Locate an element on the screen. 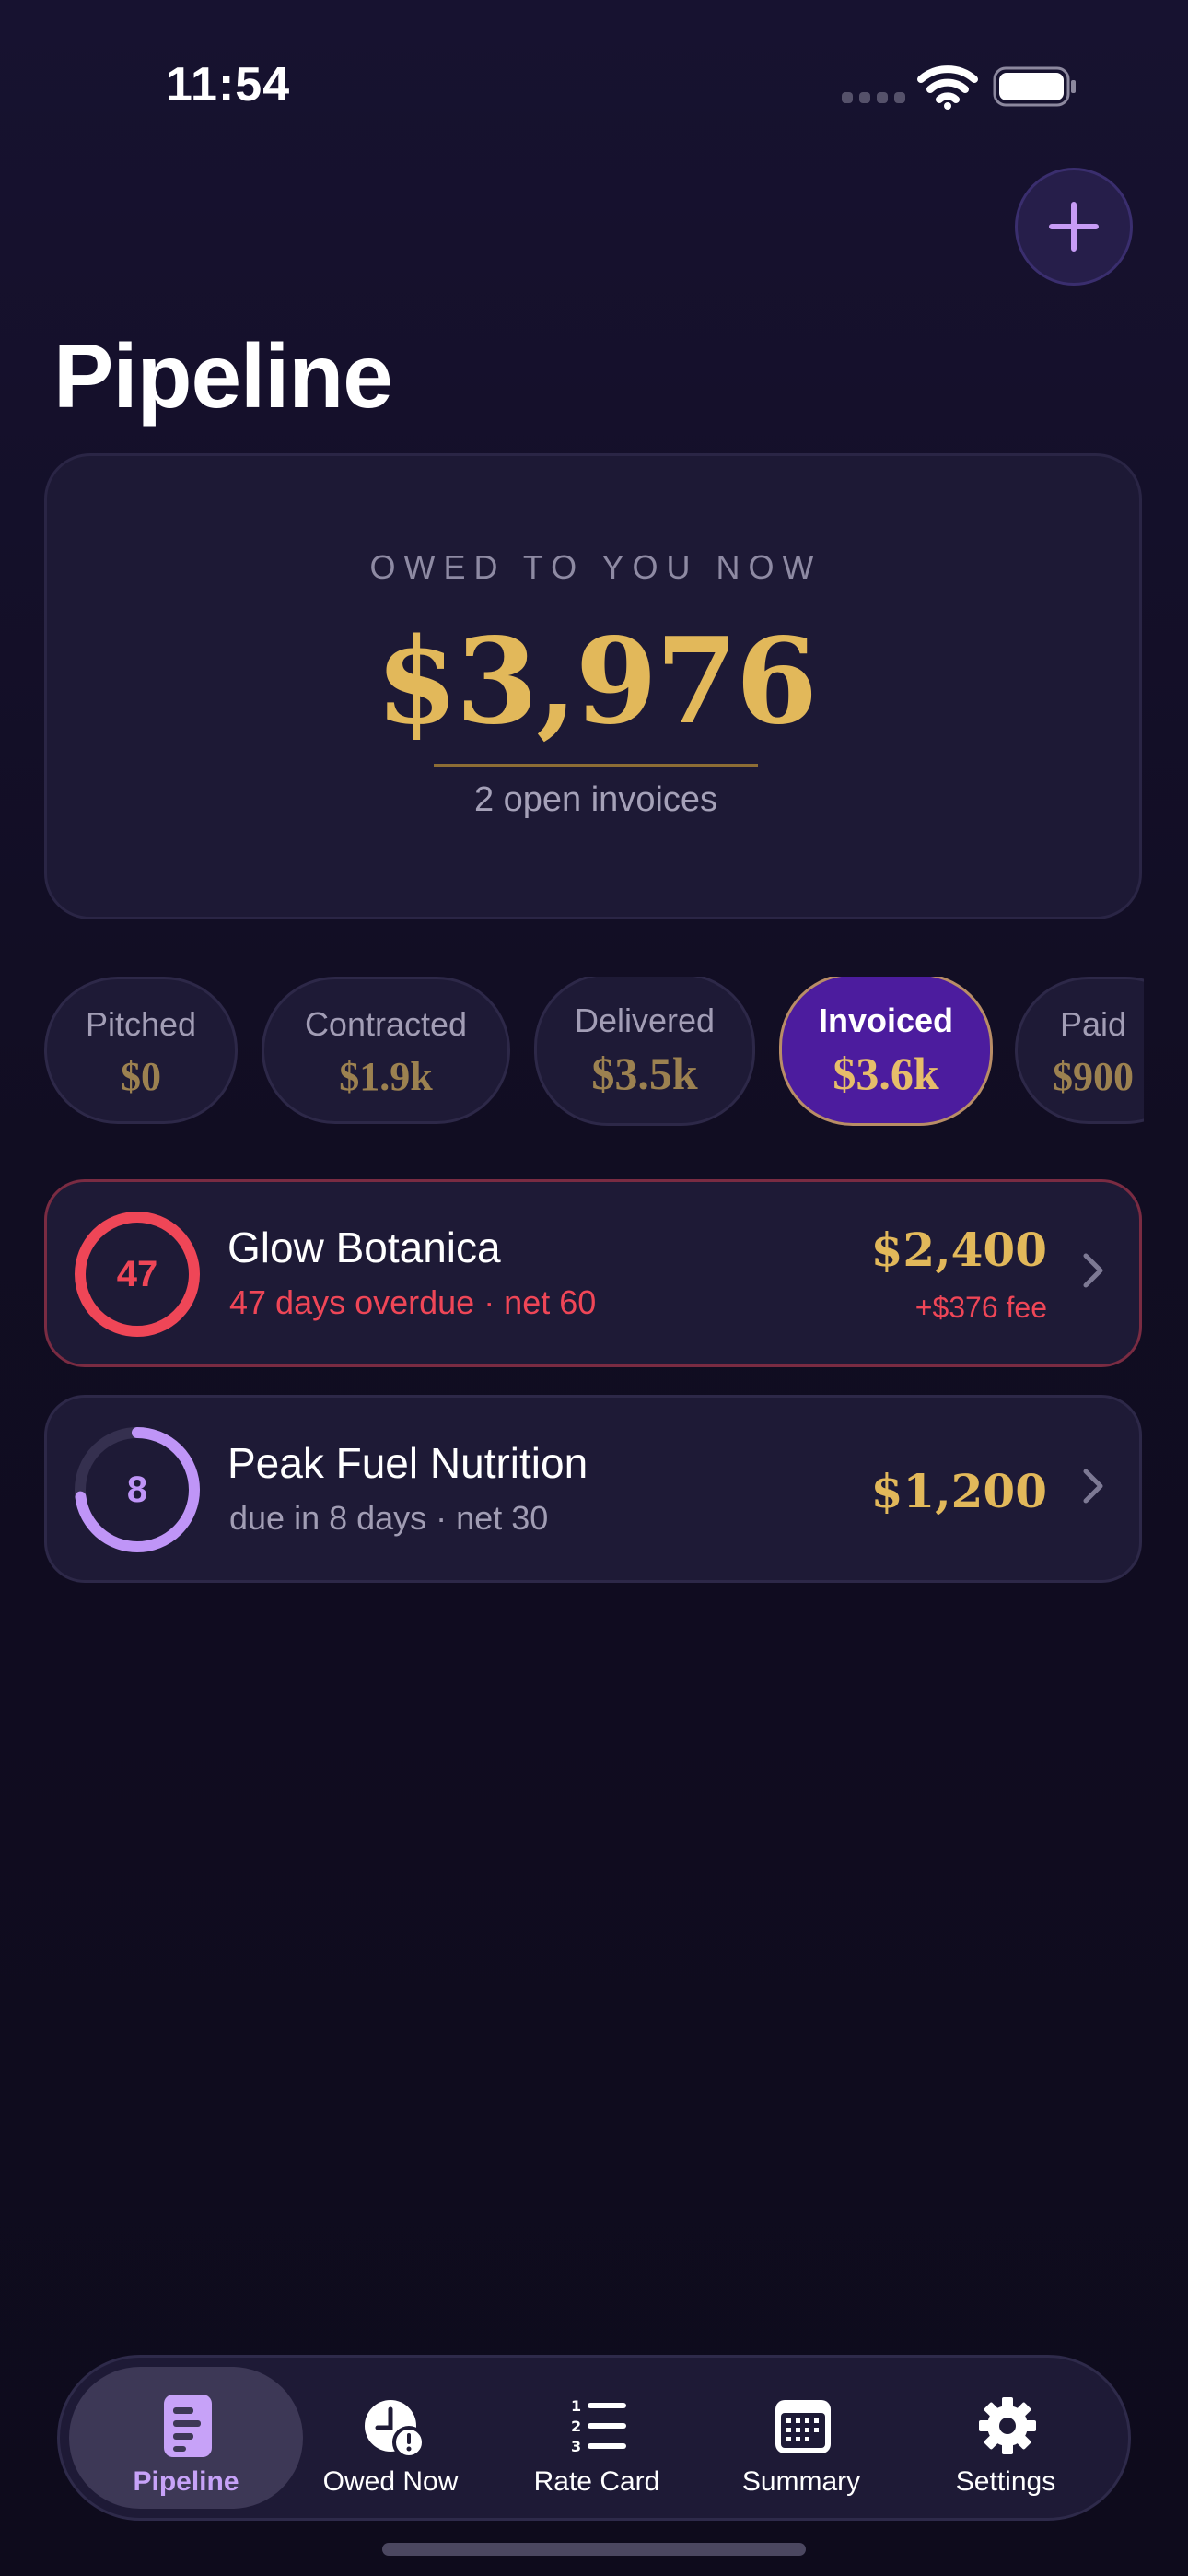 Image resolution: width=1188 pixels, height=2576 pixels. client-name: Glow Botanica is located at coordinates (364, 1247).